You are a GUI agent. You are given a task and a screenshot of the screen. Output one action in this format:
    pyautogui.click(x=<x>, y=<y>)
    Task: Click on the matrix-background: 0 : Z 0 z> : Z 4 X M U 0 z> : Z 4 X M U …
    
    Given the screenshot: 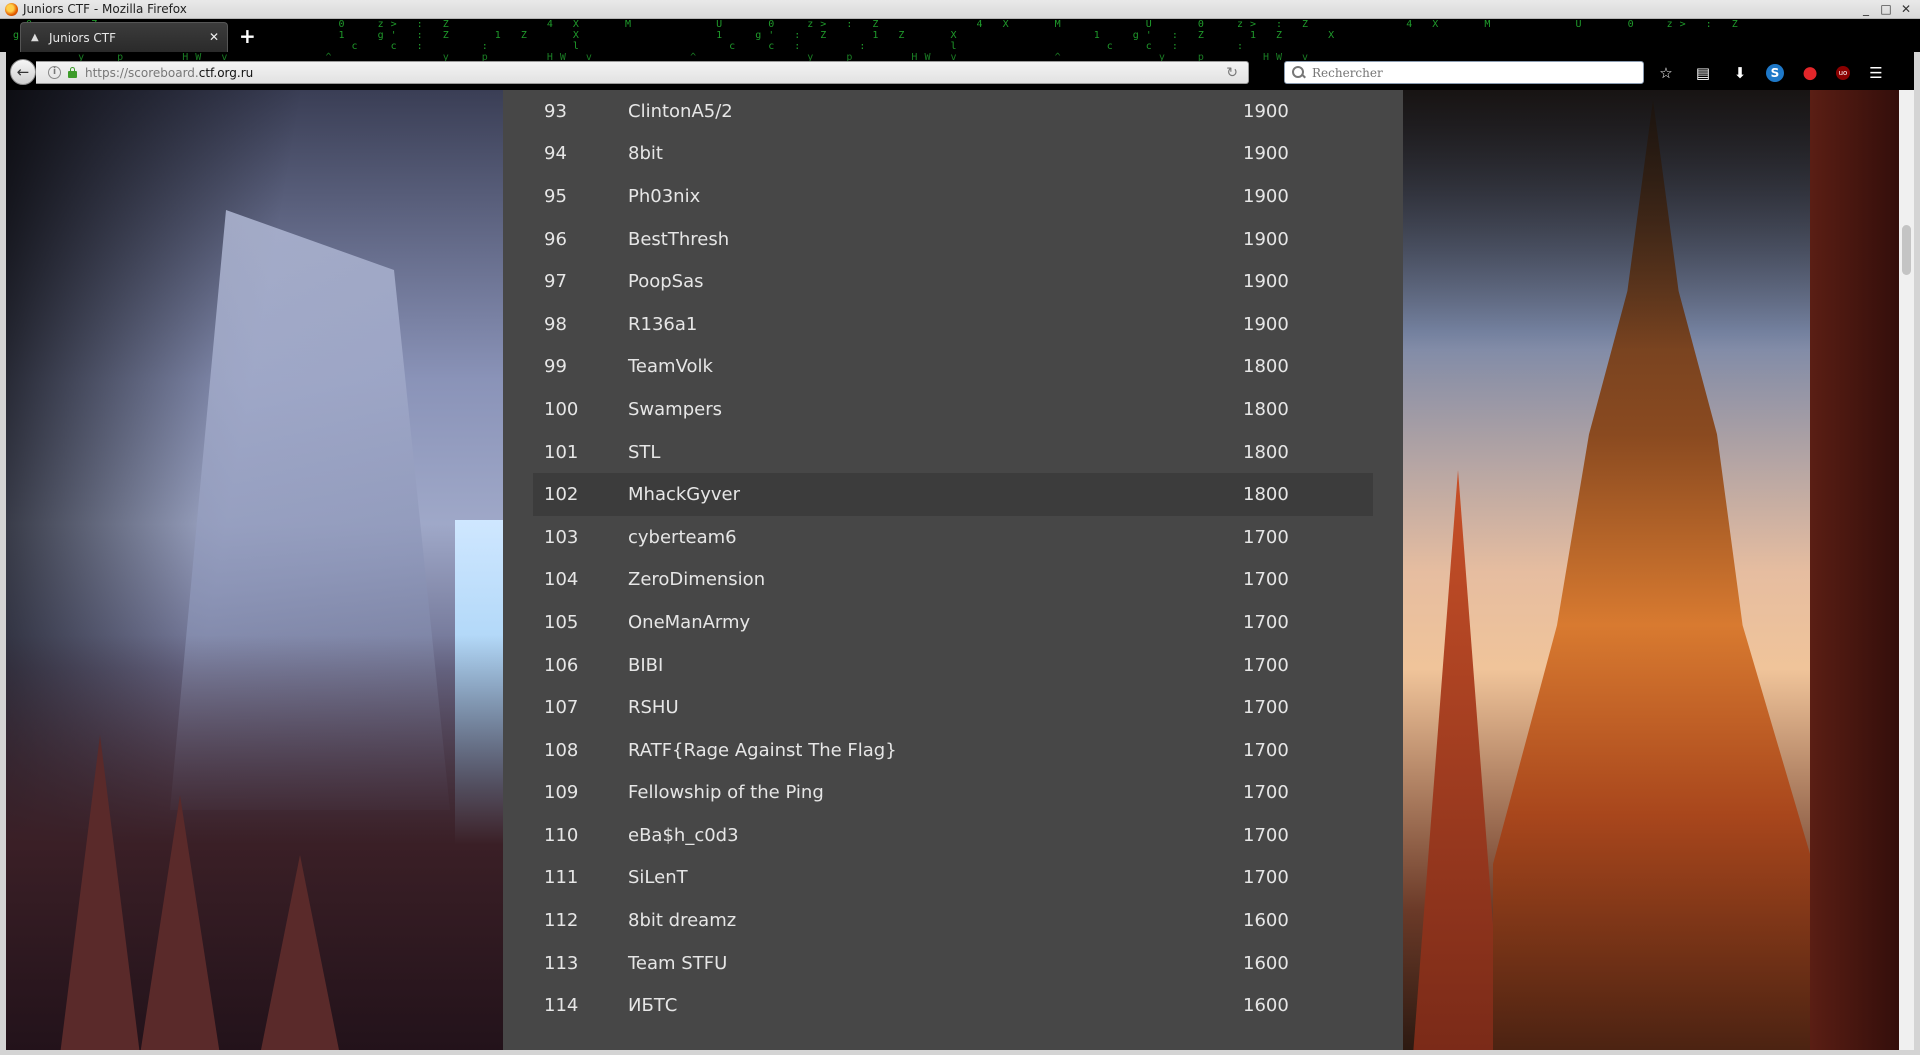 What is the action you would take?
    pyautogui.click(x=879, y=35)
    